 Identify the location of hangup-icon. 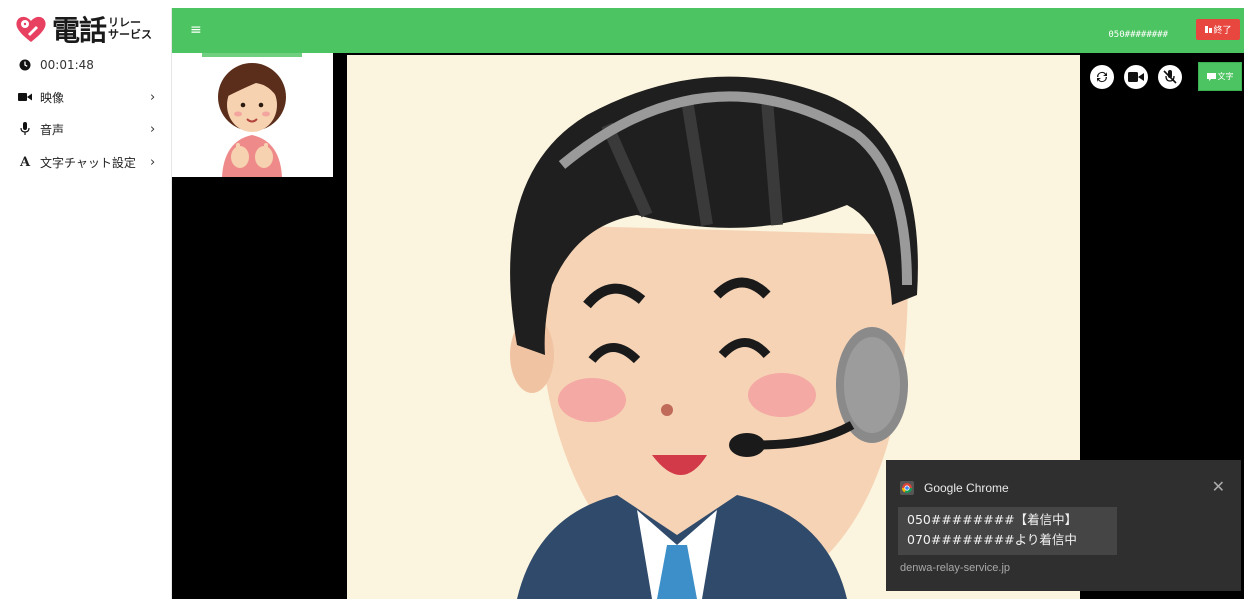
(1209, 29).